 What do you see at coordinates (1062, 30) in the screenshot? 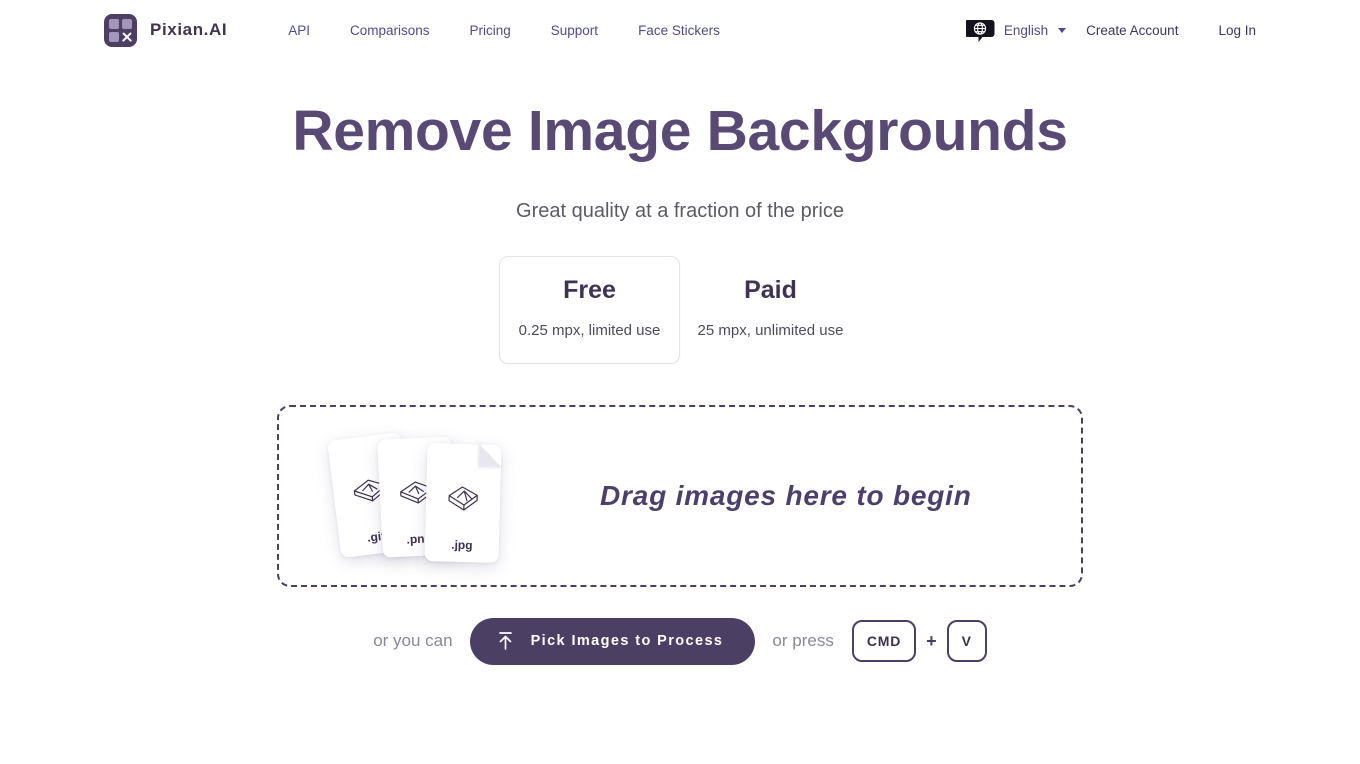
I see `chevron-down-icon` at bounding box center [1062, 30].